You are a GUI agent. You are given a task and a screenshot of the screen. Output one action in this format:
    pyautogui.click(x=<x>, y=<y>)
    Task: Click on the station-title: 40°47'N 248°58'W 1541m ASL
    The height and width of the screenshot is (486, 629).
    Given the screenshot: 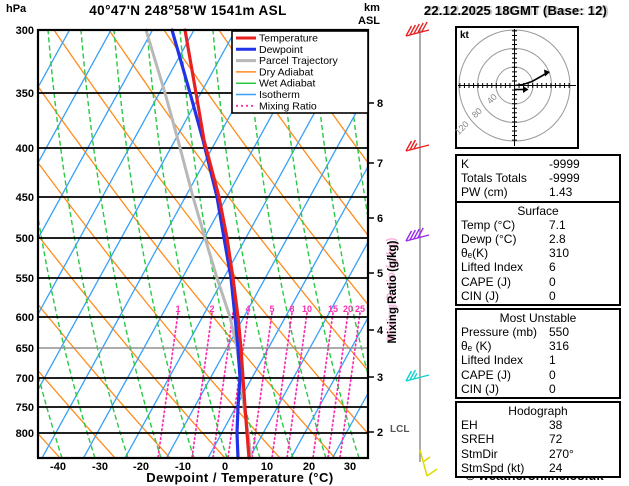 What is the action you would take?
    pyautogui.click(x=188, y=10)
    